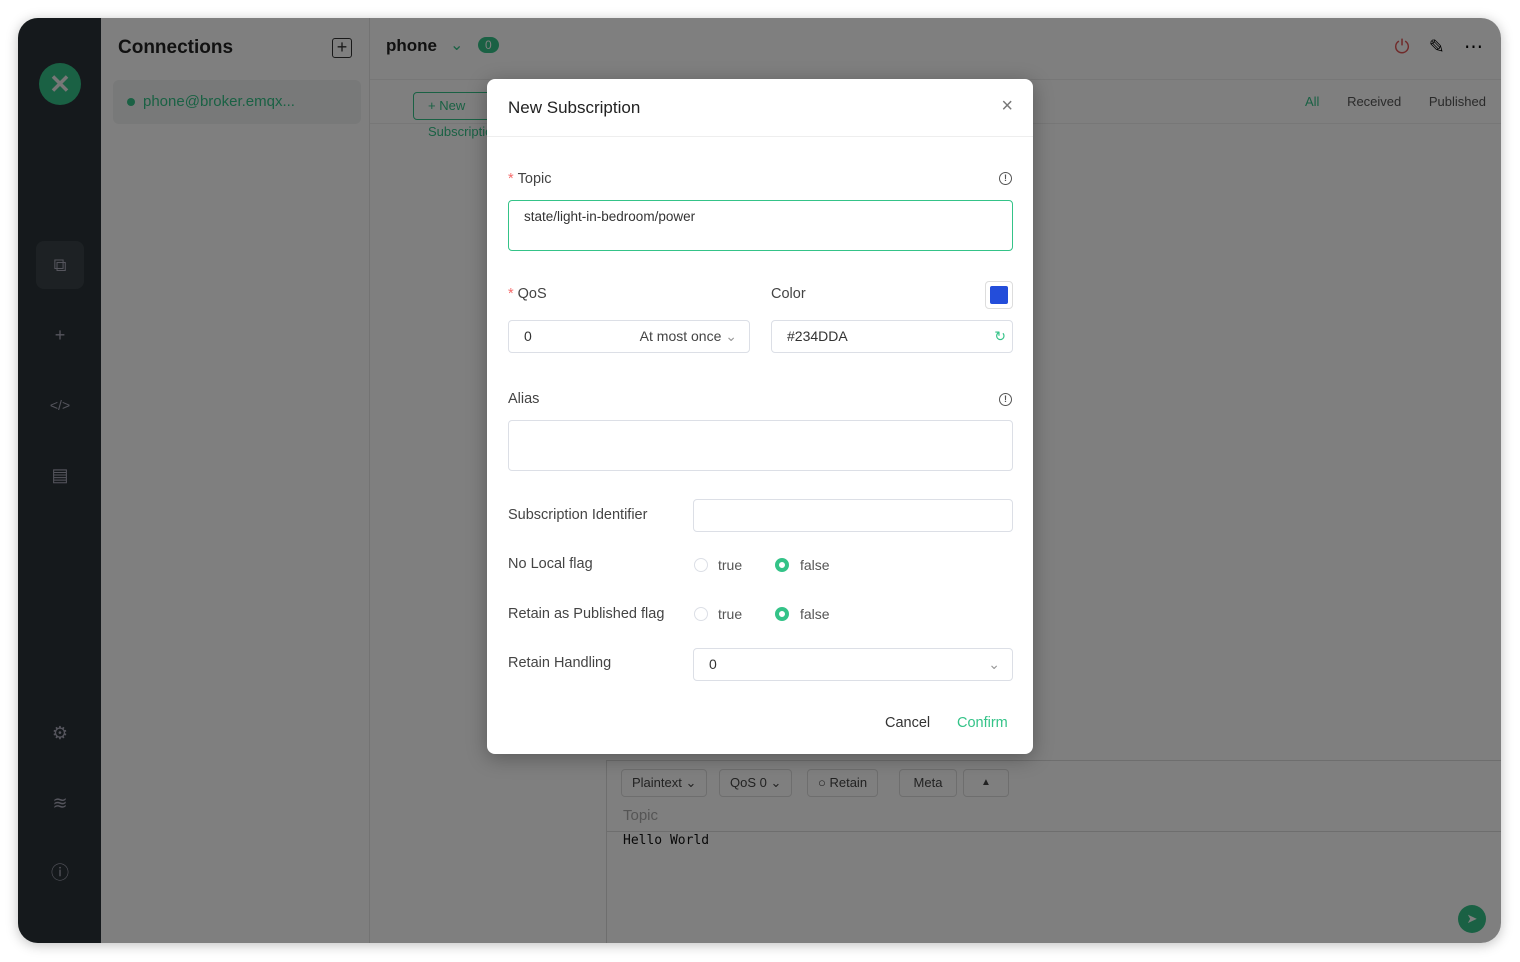 The height and width of the screenshot is (962, 1520). Describe the element at coordinates (574, 107) in the screenshot. I see `dialog-title: New Subscription` at that location.